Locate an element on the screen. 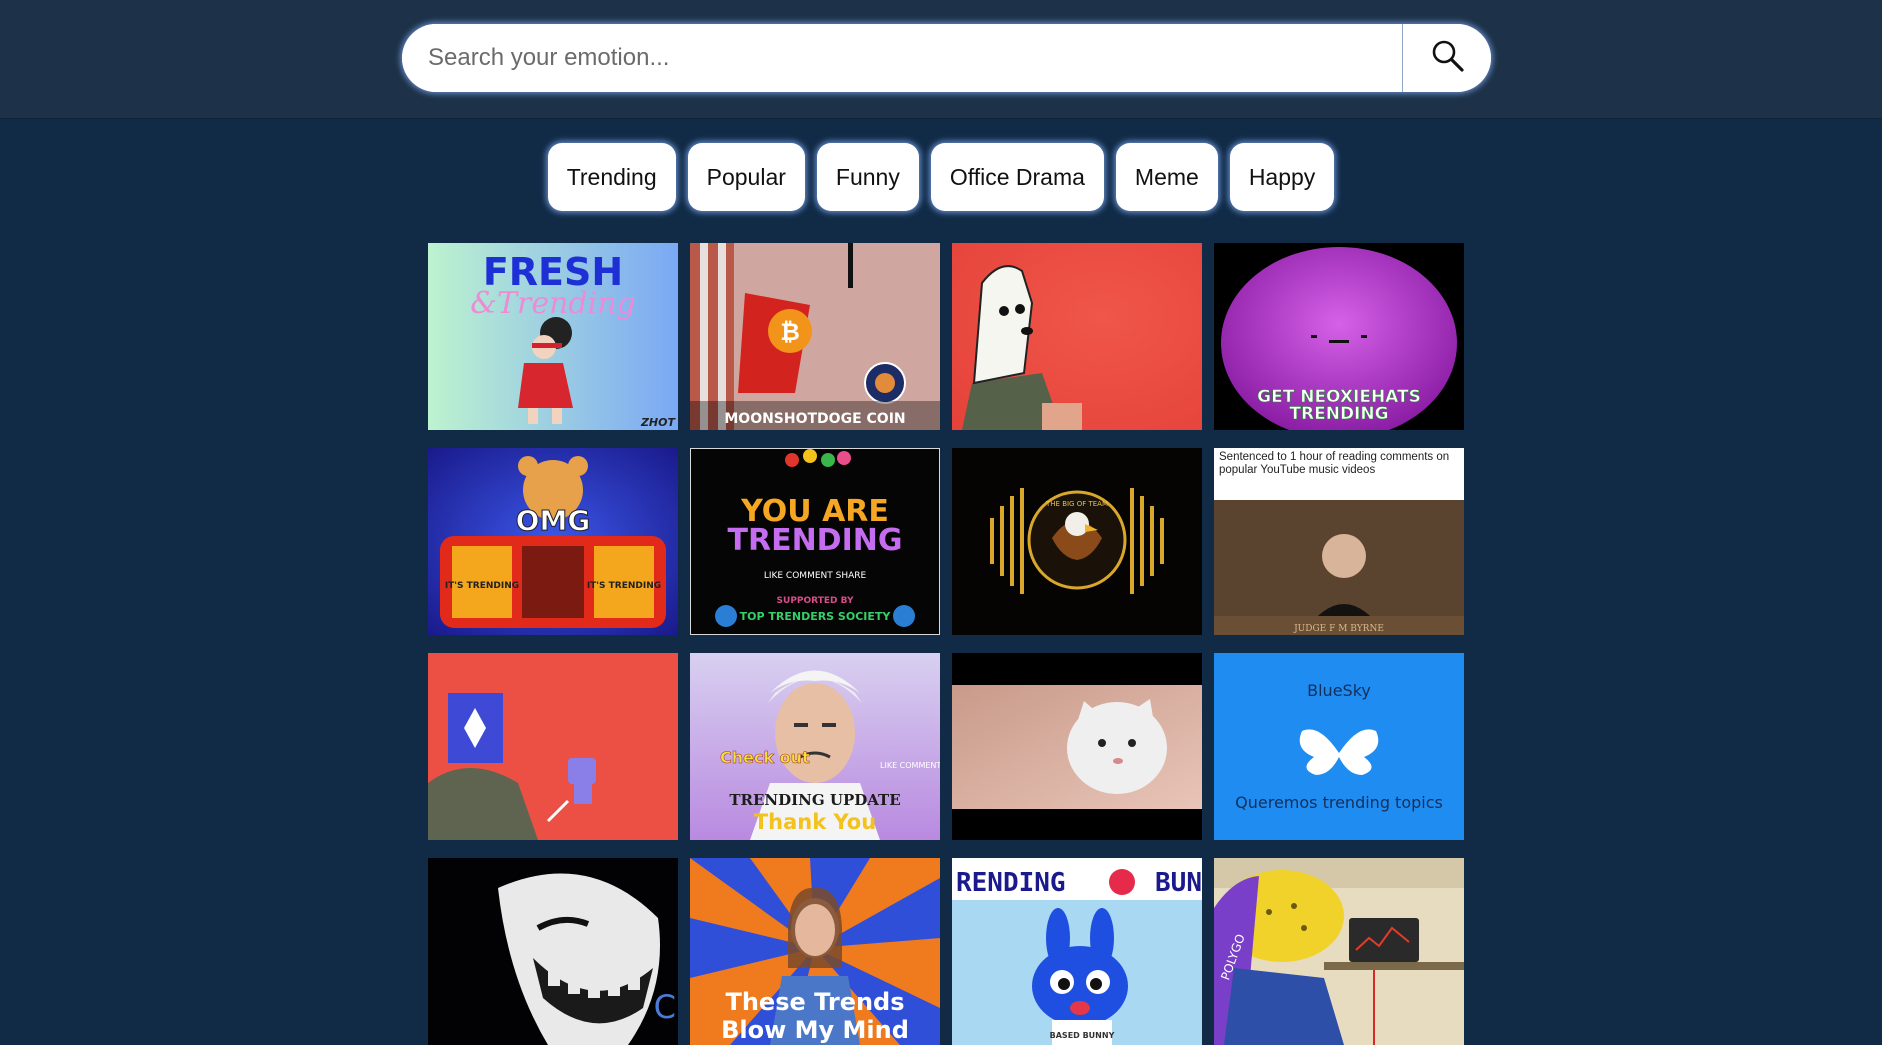 This screenshot has width=1882, height=1045. top-bar is located at coordinates (941, 59).